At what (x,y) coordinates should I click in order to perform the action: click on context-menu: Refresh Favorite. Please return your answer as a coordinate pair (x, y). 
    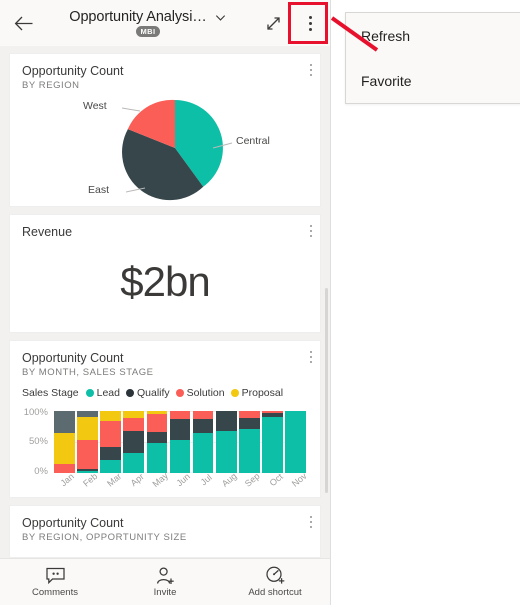
    Looking at the image, I should click on (432, 58).